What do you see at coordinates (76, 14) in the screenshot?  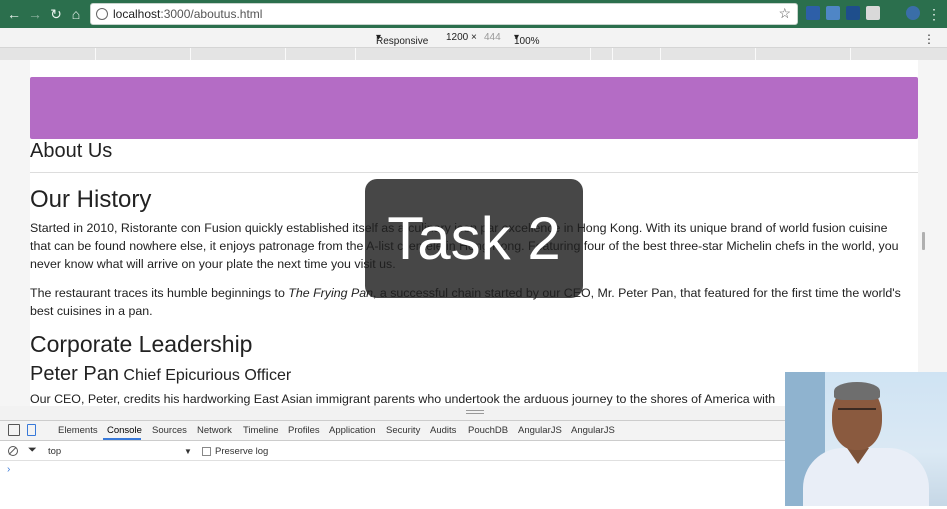 I see `home-icon: ⌂` at bounding box center [76, 14].